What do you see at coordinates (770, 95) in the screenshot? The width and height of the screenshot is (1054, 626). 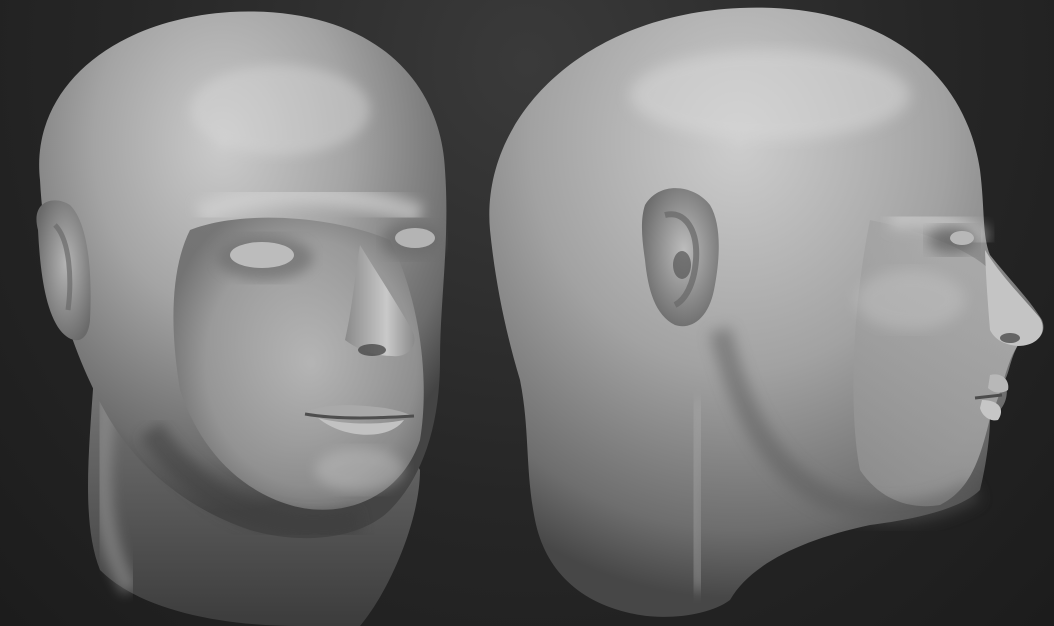 I see `profile-cranium-highlight` at bounding box center [770, 95].